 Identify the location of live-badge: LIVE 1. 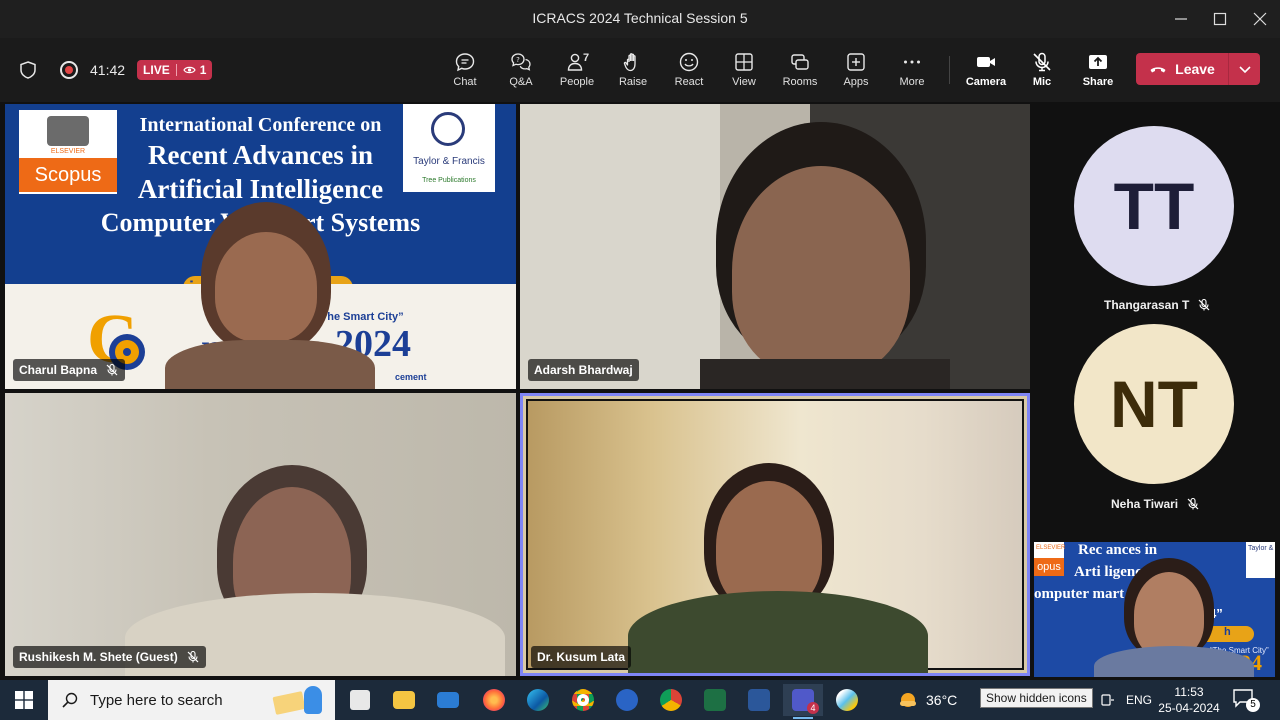
(175, 70).